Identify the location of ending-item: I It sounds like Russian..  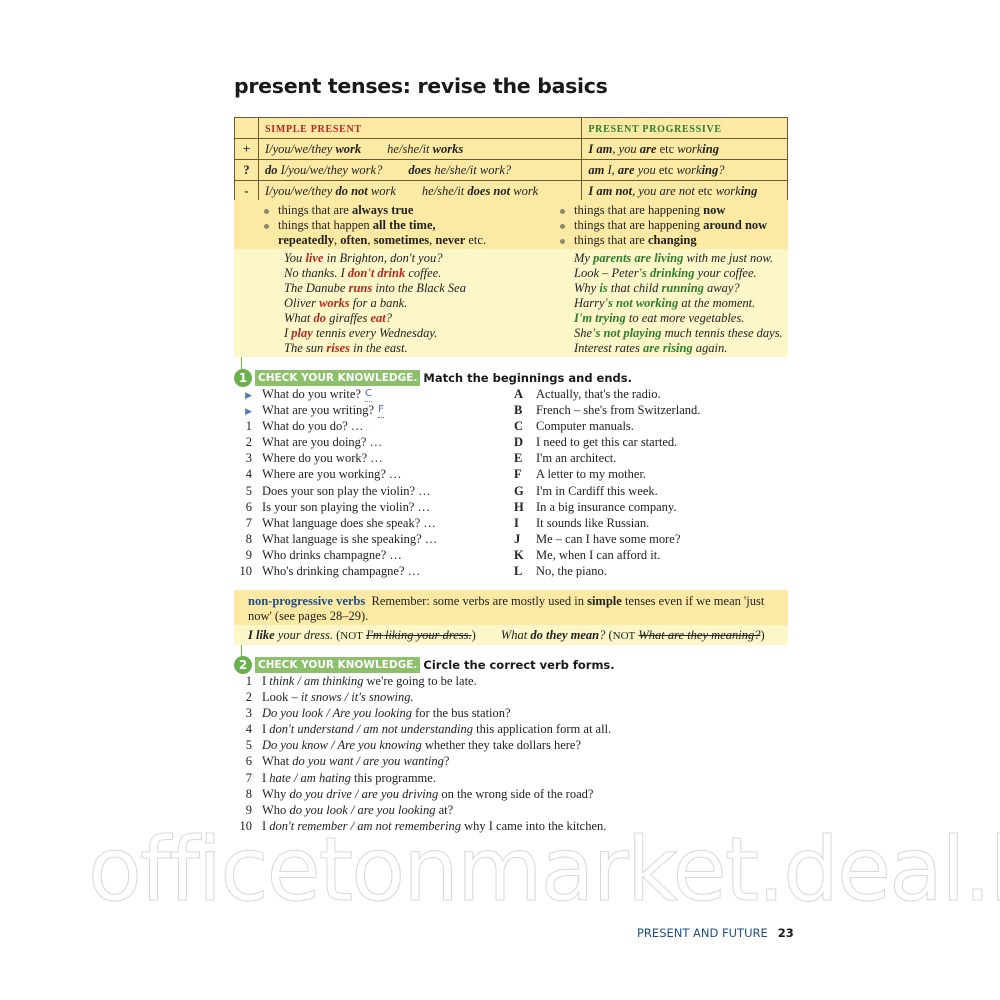
(649, 523).